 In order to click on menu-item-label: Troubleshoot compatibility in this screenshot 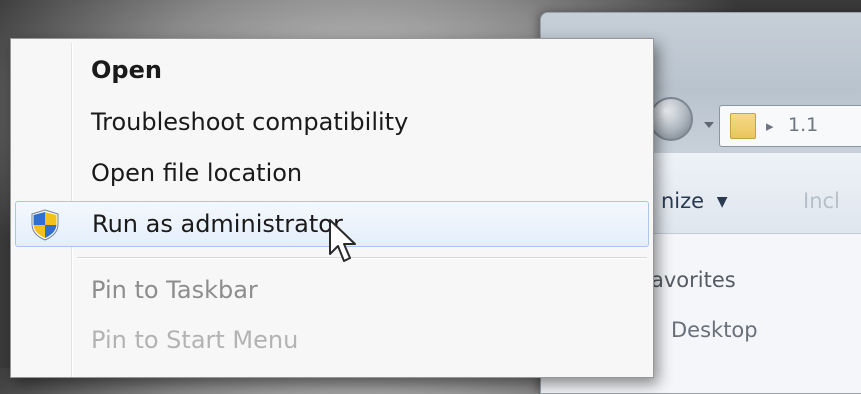, I will do `click(250, 122)`.